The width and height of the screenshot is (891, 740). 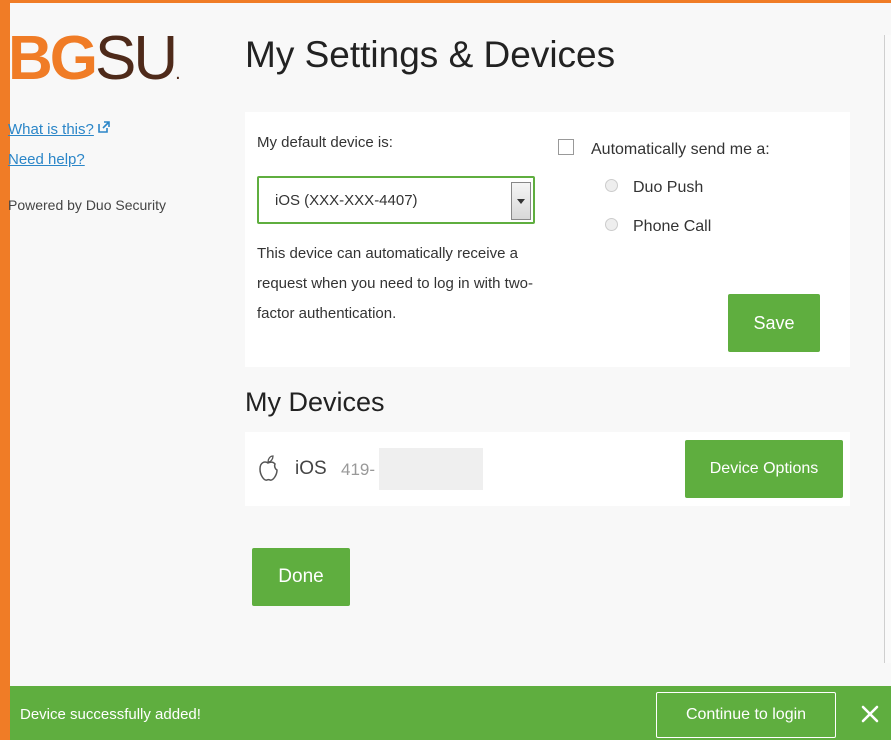 What do you see at coordinates (774, 323) in the screenshot?
I see `save-button: Save` at bounding box center [774, 323].